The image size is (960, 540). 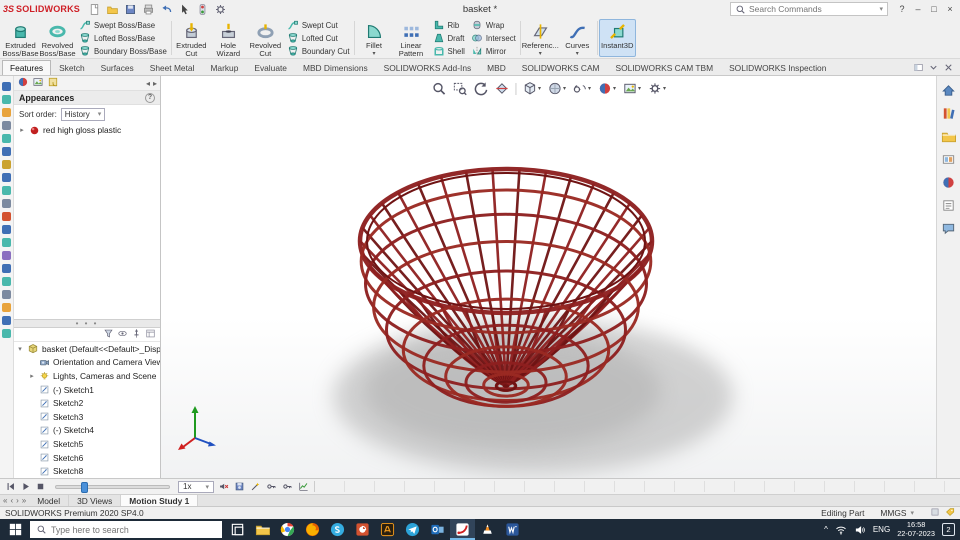 What do you see at coordinates (411, 42) in the screenshot?
I see `linear-pattern-button: Linear Pattern▾` at bounding box center [411, 42].